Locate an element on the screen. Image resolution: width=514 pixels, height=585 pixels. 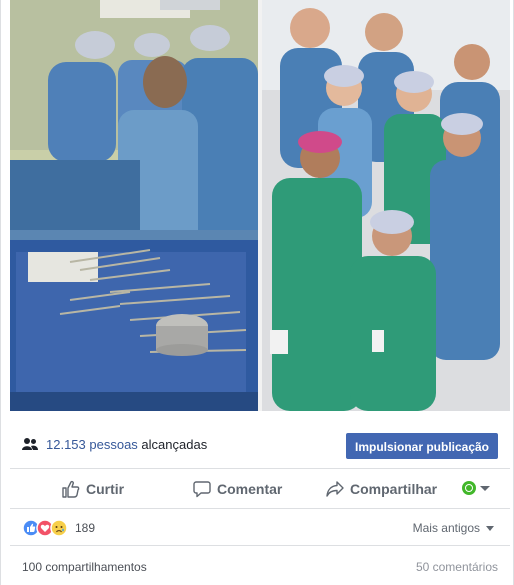
boost-post-button: Impulsionar publicação is located at coordinates (422, 446).